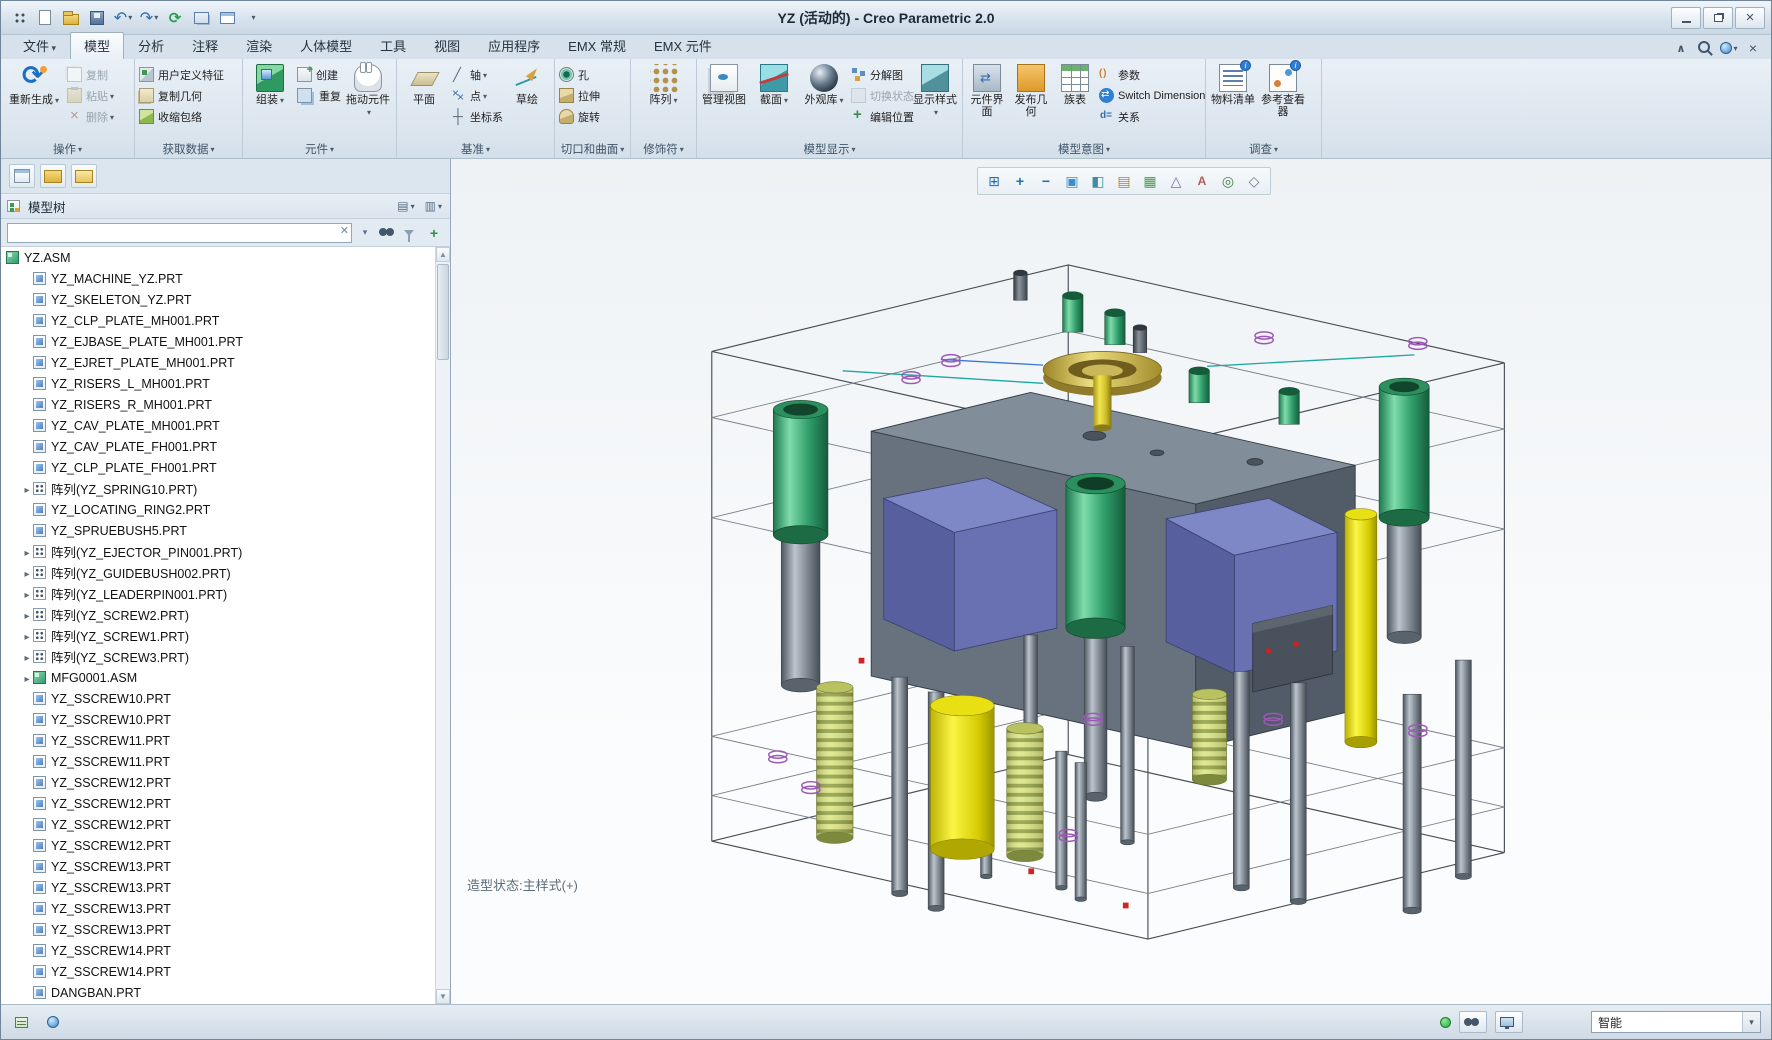  What do you see at coordinates (1473, 1022) in the screenshot?
I see `find-tool-button` at bounding box center [1473, 1022].